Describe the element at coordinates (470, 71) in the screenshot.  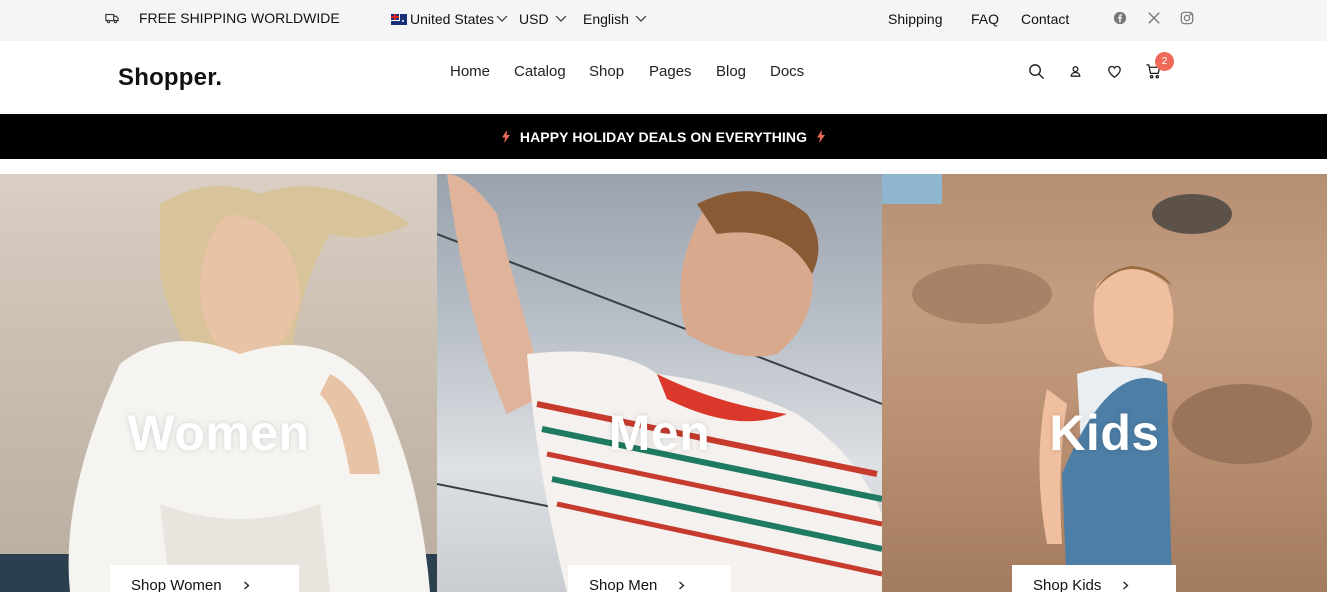
I see `nav-home: Home` at that location.